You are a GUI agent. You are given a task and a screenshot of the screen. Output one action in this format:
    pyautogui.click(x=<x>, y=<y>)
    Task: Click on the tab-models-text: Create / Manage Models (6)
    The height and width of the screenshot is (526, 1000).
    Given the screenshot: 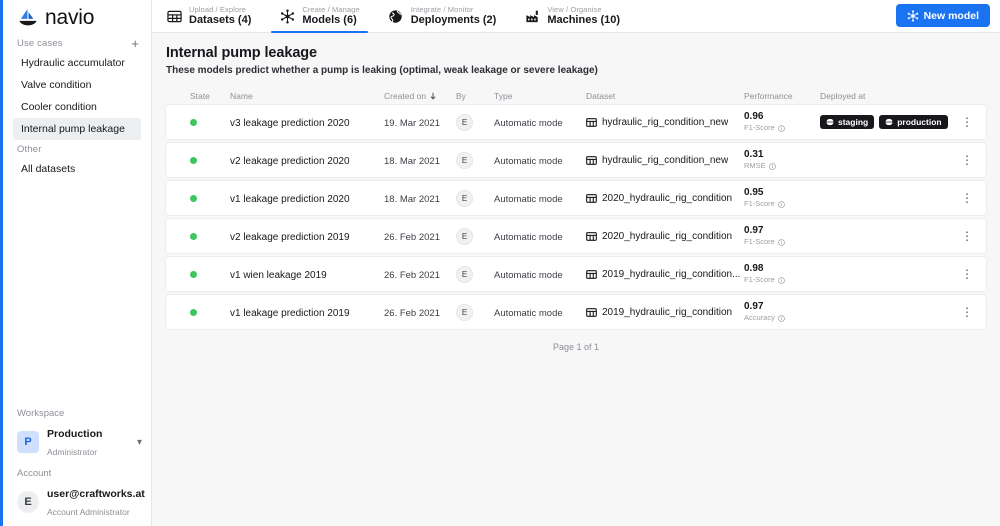 What is the action you would take?
    pyautogui.click(x=330, y=16)
    